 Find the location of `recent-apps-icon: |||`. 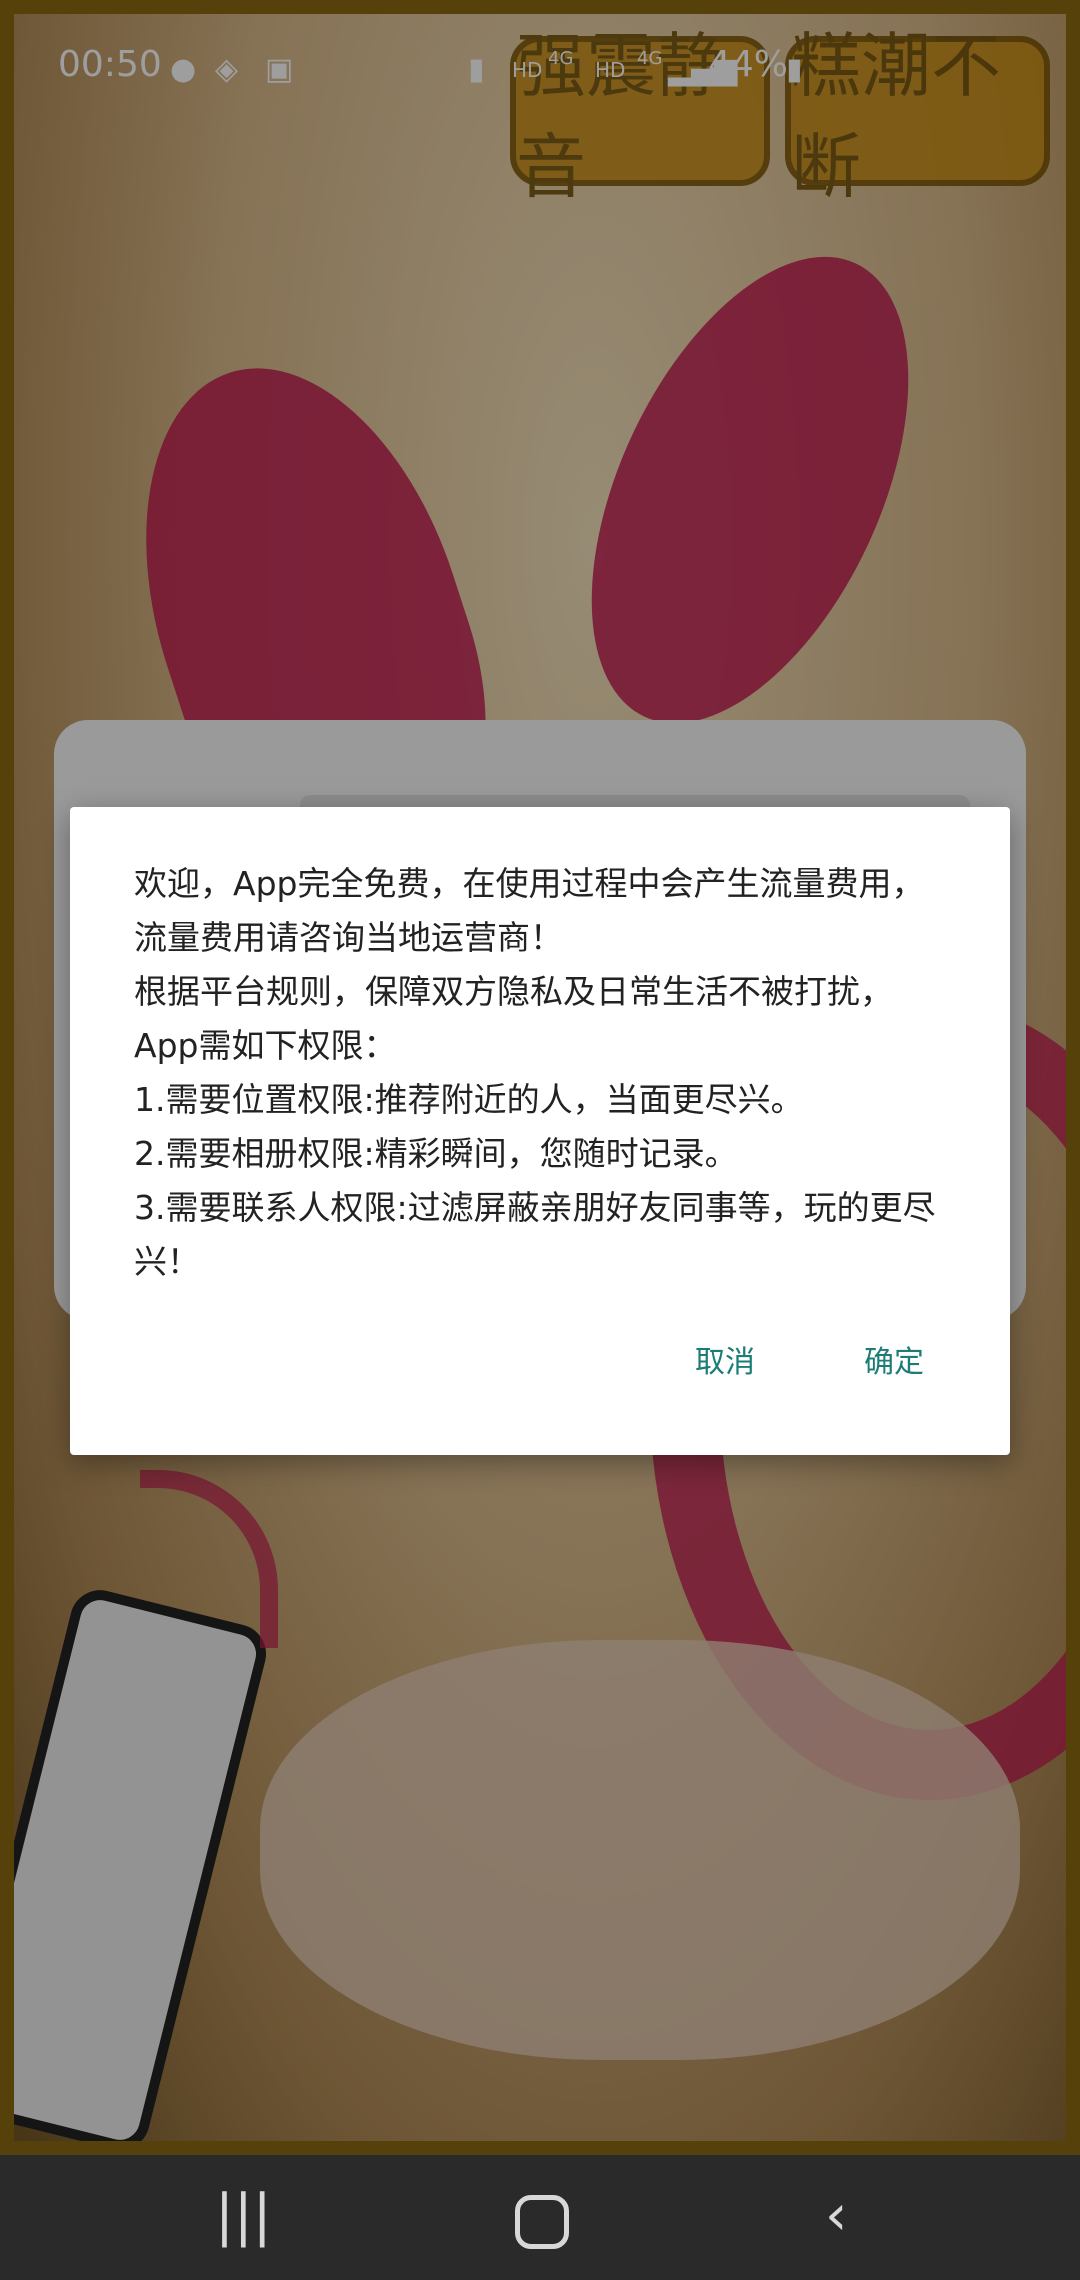

recent-apps-icon: ||| is located at coordinates (243, 2215).